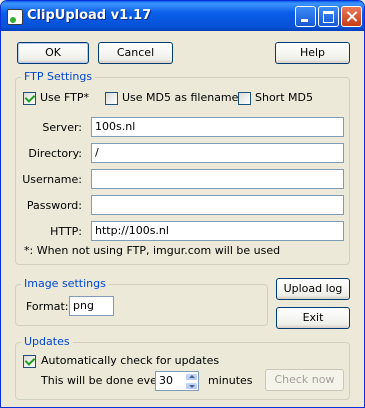  Describe the element at coordinates (29, 98) in the screenshot. I see `use-ftp-checkbox` at that location.